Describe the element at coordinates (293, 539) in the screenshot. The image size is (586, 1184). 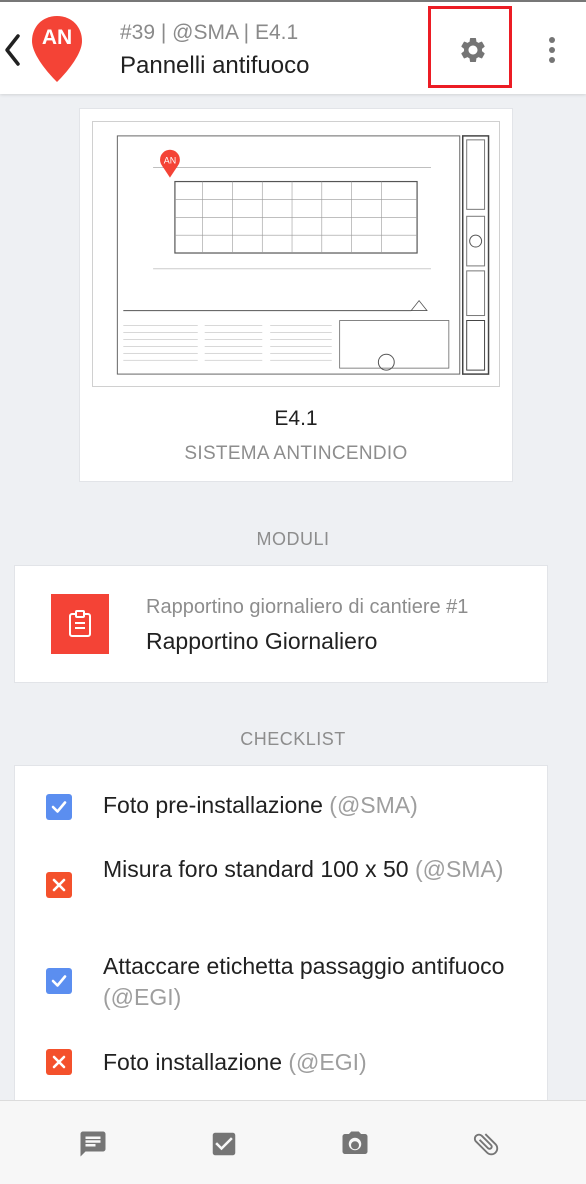
I see `section-label-modules: MODULI` at that location.